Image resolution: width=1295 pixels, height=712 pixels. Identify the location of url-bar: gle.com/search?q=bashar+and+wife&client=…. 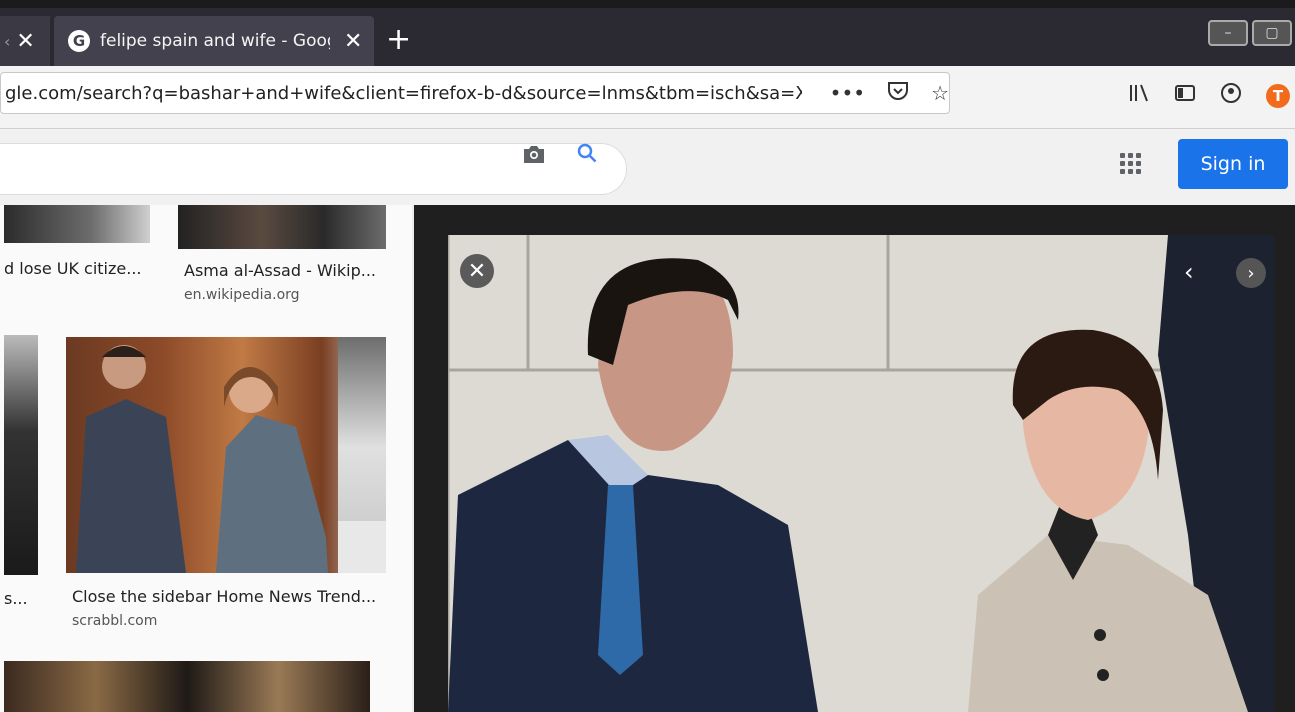
(475, 93).